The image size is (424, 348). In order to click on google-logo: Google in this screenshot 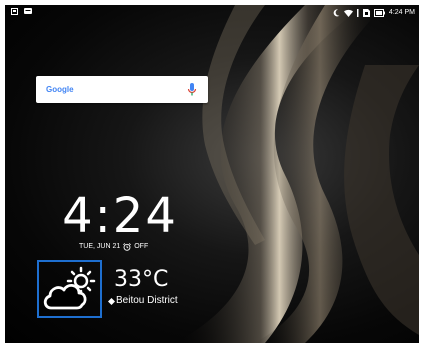, I will do `click(60, 89)`.